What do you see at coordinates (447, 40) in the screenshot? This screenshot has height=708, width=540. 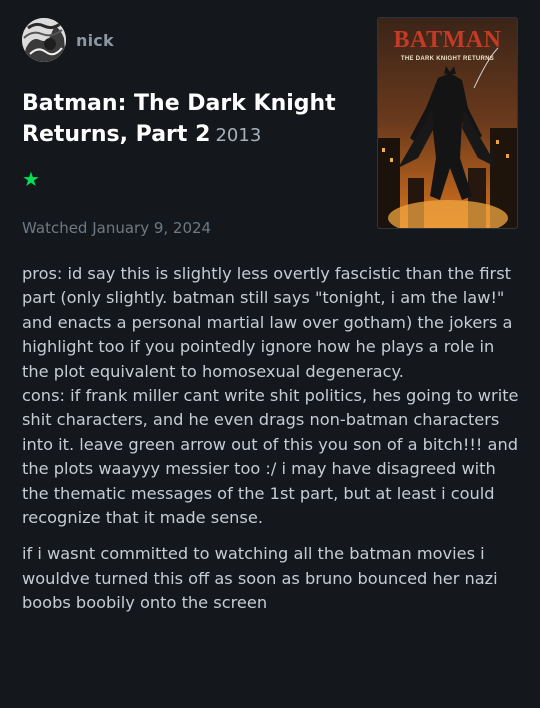 I see `poster-title: BATMAN` at bounding box center [447, 40].